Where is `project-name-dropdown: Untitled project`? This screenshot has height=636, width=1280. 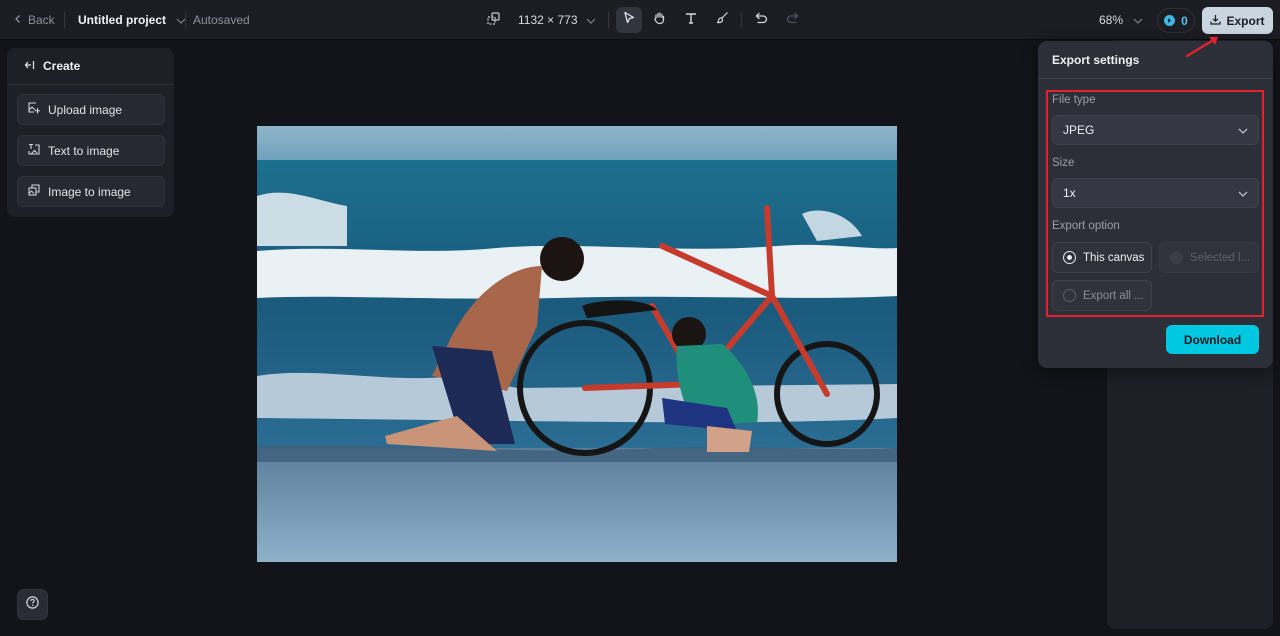
project-name-dropdown: Untitled project is located at coordinates (132, 20).